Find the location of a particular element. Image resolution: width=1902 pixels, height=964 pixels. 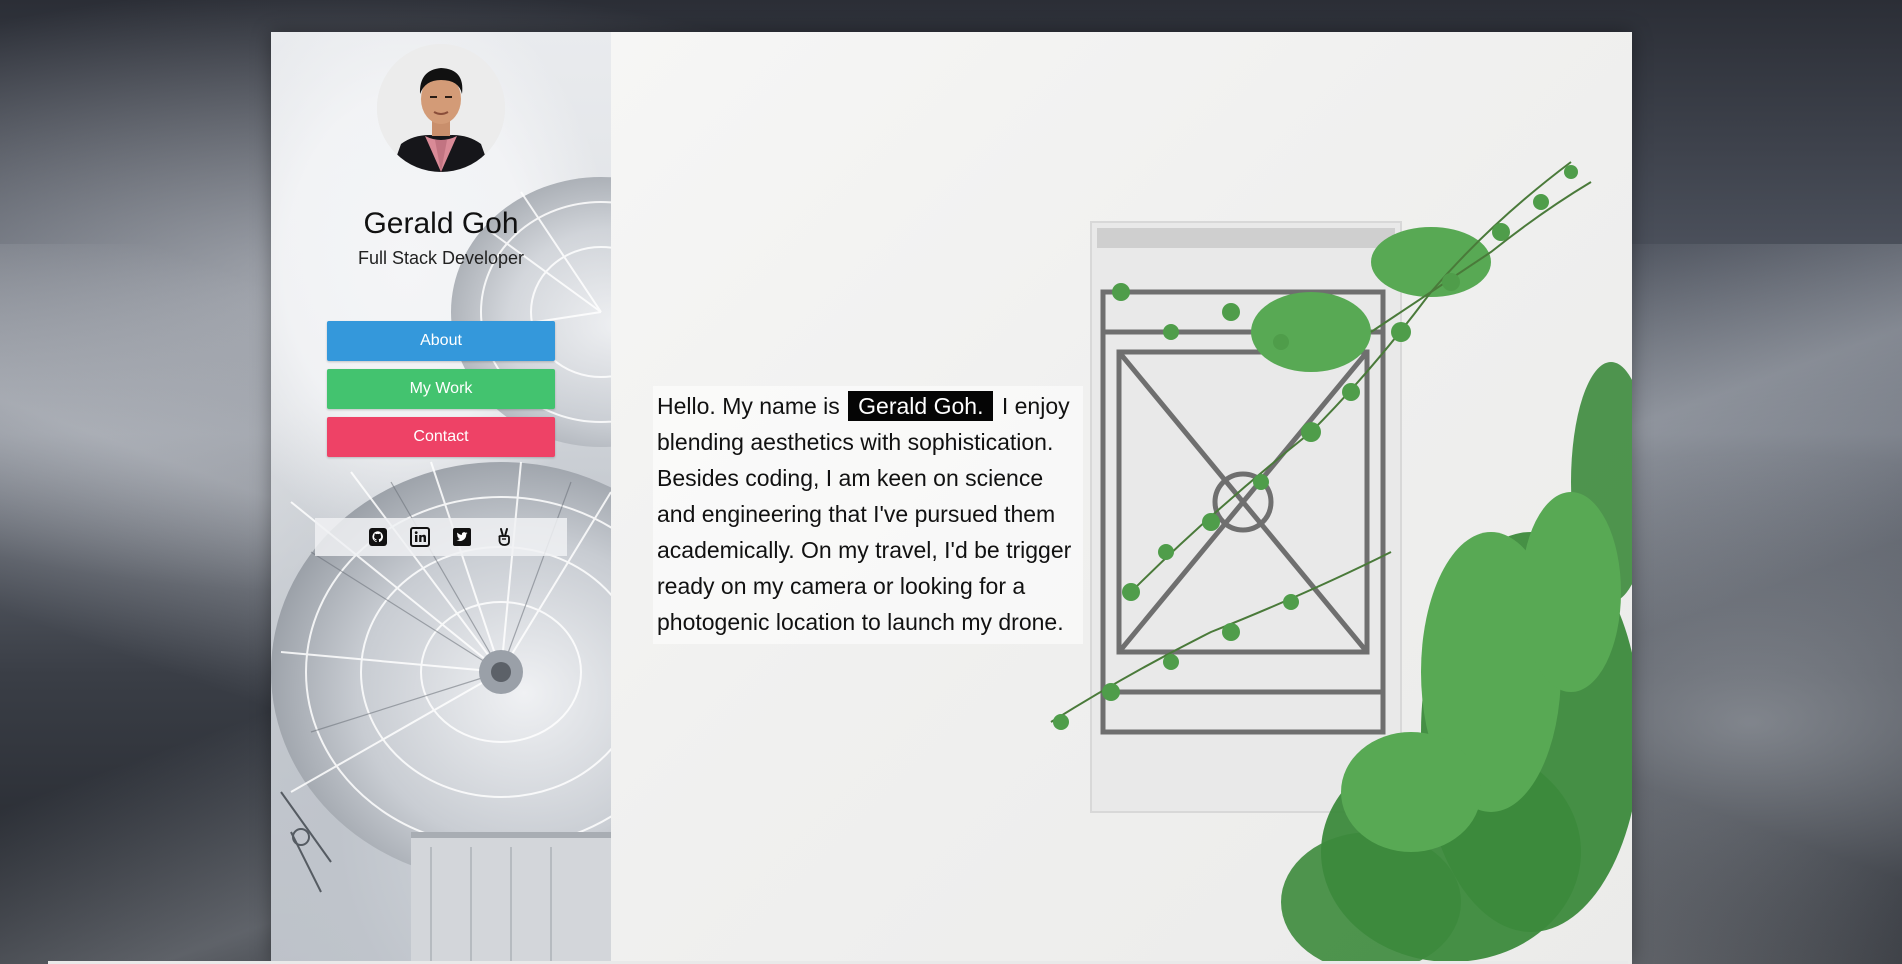

profile-role: Full Stack Developer is located at coordinates (441, 258).